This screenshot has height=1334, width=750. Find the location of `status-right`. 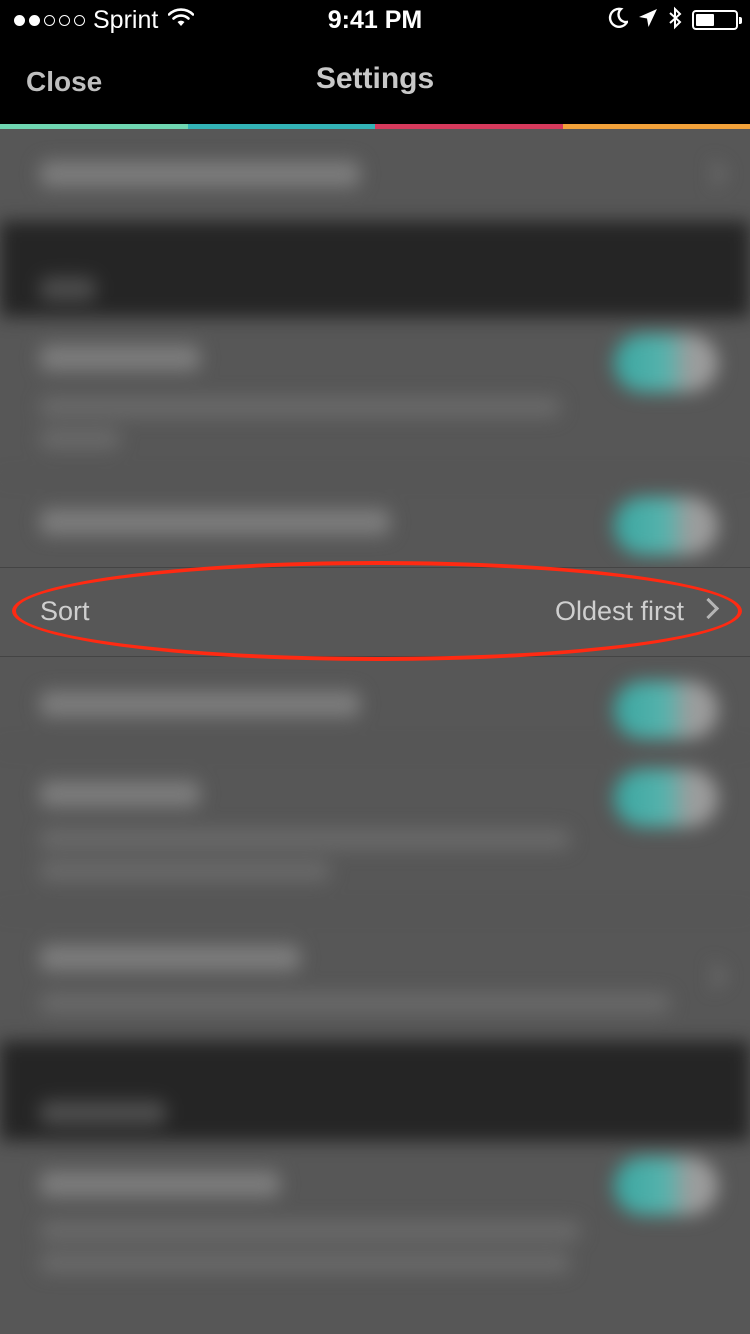

status-right is located at coordinates (675, 20).